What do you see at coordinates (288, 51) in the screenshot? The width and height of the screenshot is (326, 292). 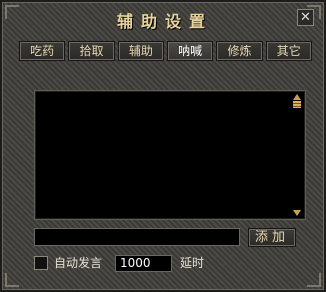 I see `tab-other: 其它` at bounding box center [288, 51].